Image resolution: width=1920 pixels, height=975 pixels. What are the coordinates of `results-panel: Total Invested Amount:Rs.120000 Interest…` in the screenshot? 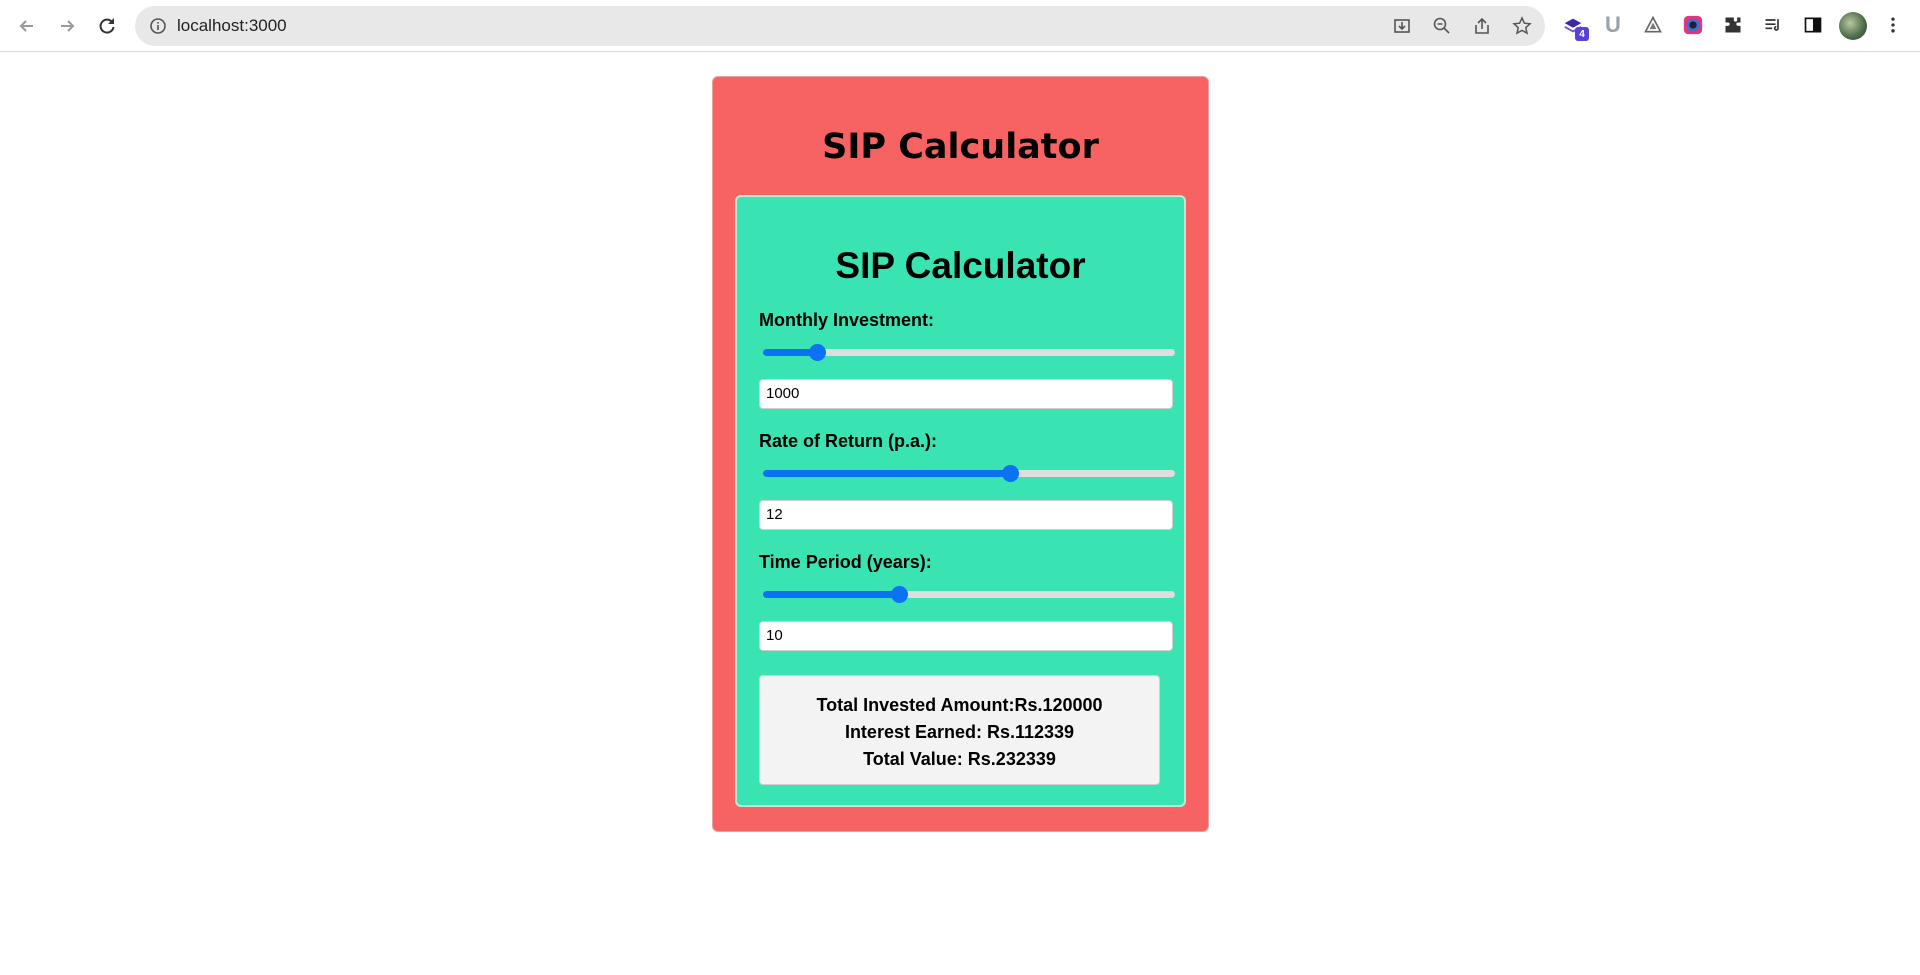 It's located at (959, 730).